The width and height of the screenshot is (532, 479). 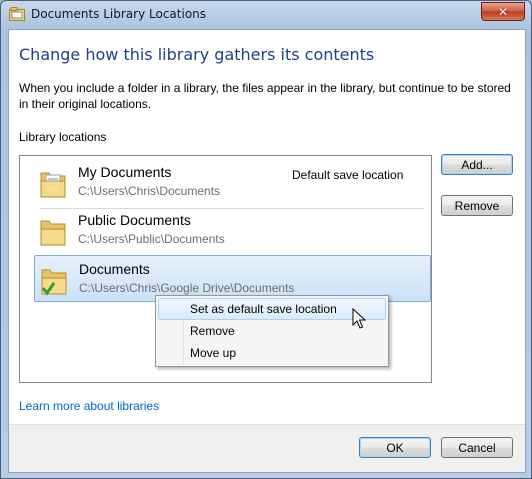 I want to click on dialog-footer: OK Cancel, so click(x=267, y=448).